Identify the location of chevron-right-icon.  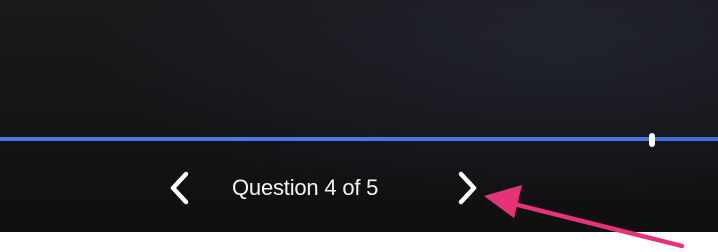
(467, 188).